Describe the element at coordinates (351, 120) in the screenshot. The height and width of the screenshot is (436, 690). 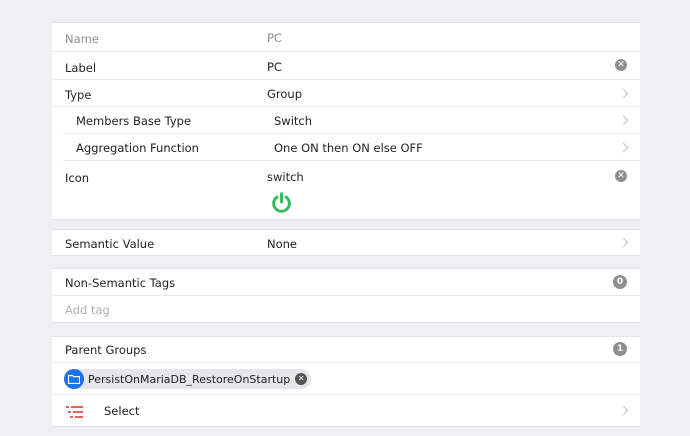
I see `members-base-type-row: Members Base Type Switch` at that location.